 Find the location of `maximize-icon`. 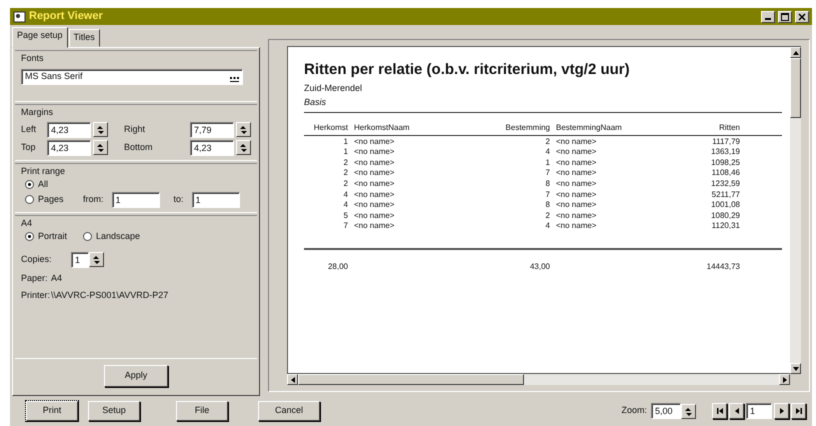

maximize-icon is located at coordinates (785, 16).